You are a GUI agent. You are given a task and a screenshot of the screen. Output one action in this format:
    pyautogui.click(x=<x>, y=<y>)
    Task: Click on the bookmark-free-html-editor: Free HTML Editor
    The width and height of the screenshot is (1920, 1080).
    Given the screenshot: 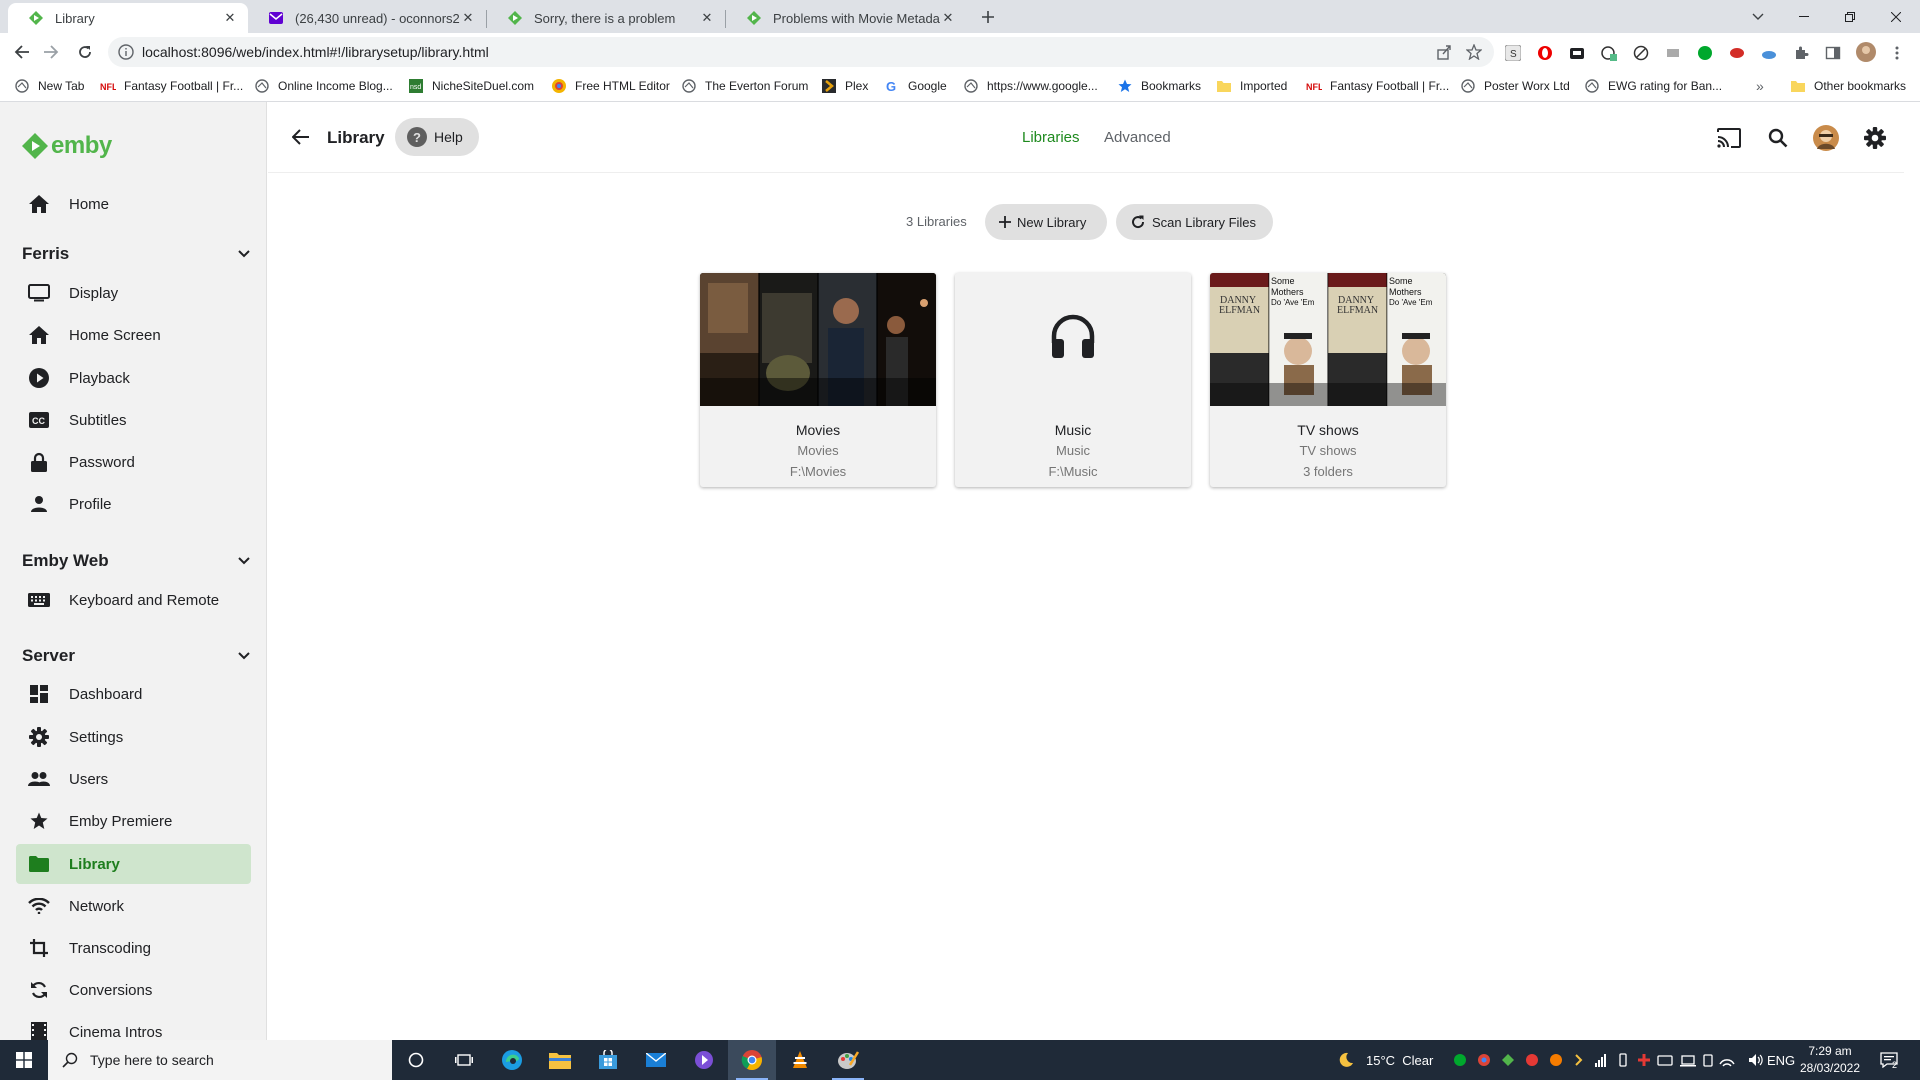 What is the action you would take?
    pyautogui.click(x=610, y=86)
    